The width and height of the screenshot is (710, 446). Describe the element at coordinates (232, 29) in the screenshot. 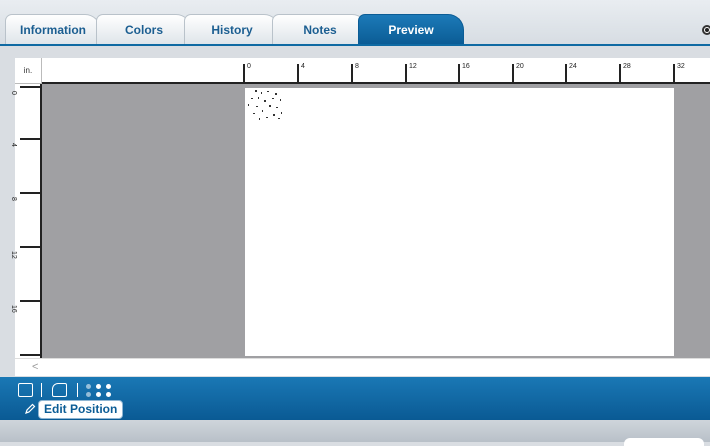

I see `tab-history: History` at that location.